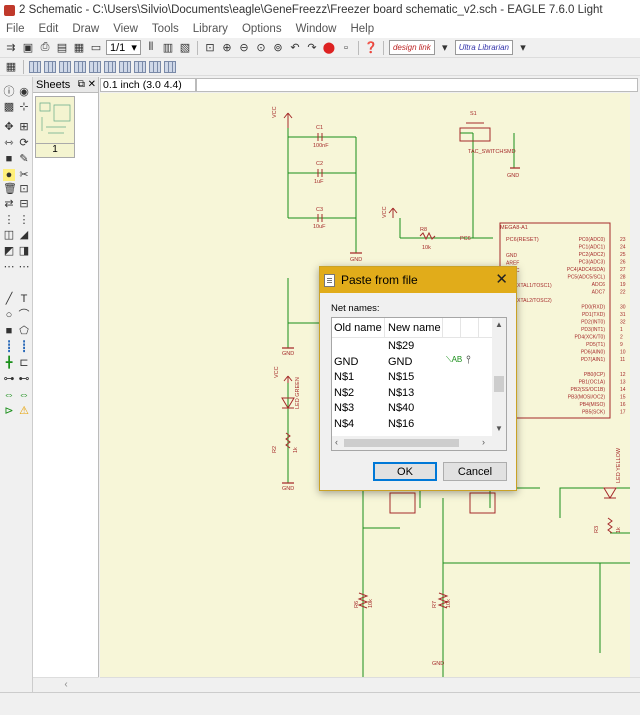 Image resolution: width=640 pixels, height=715 pixels. Describe the element at coordinates (316, 29) in the screenshot. I see `menu-window: Window` at that location.